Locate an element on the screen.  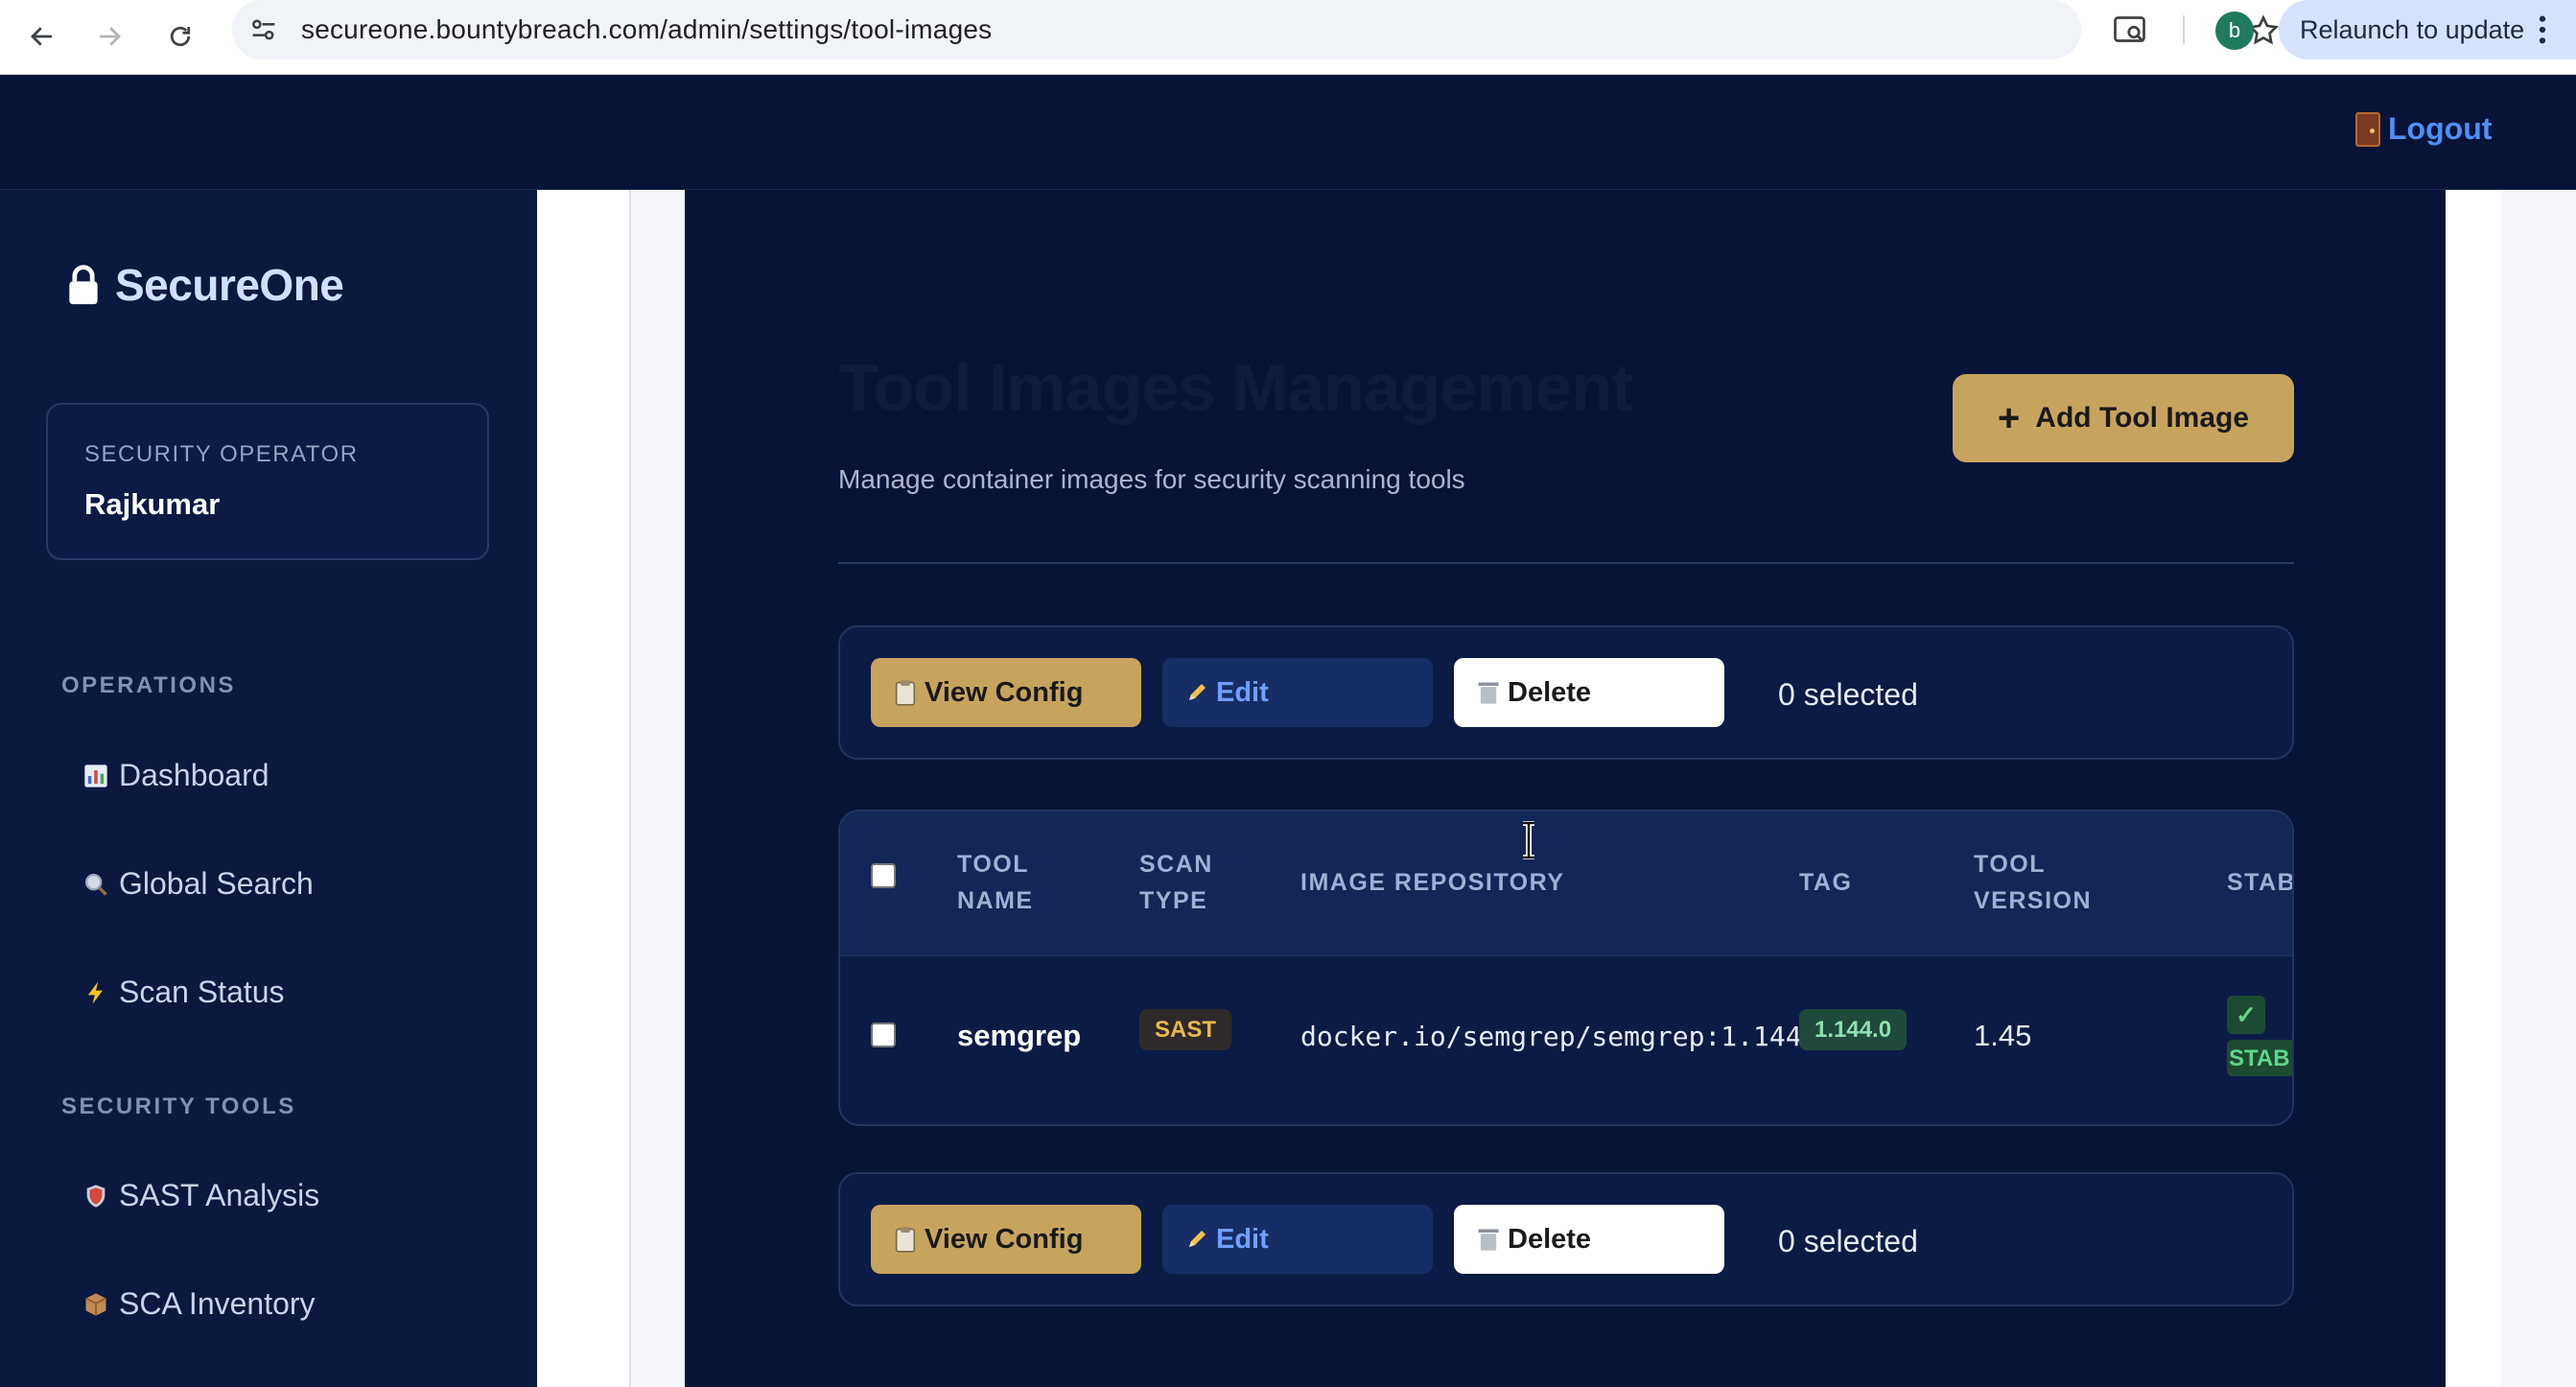
tab-search-icon is located at coordinates (2131, 31).